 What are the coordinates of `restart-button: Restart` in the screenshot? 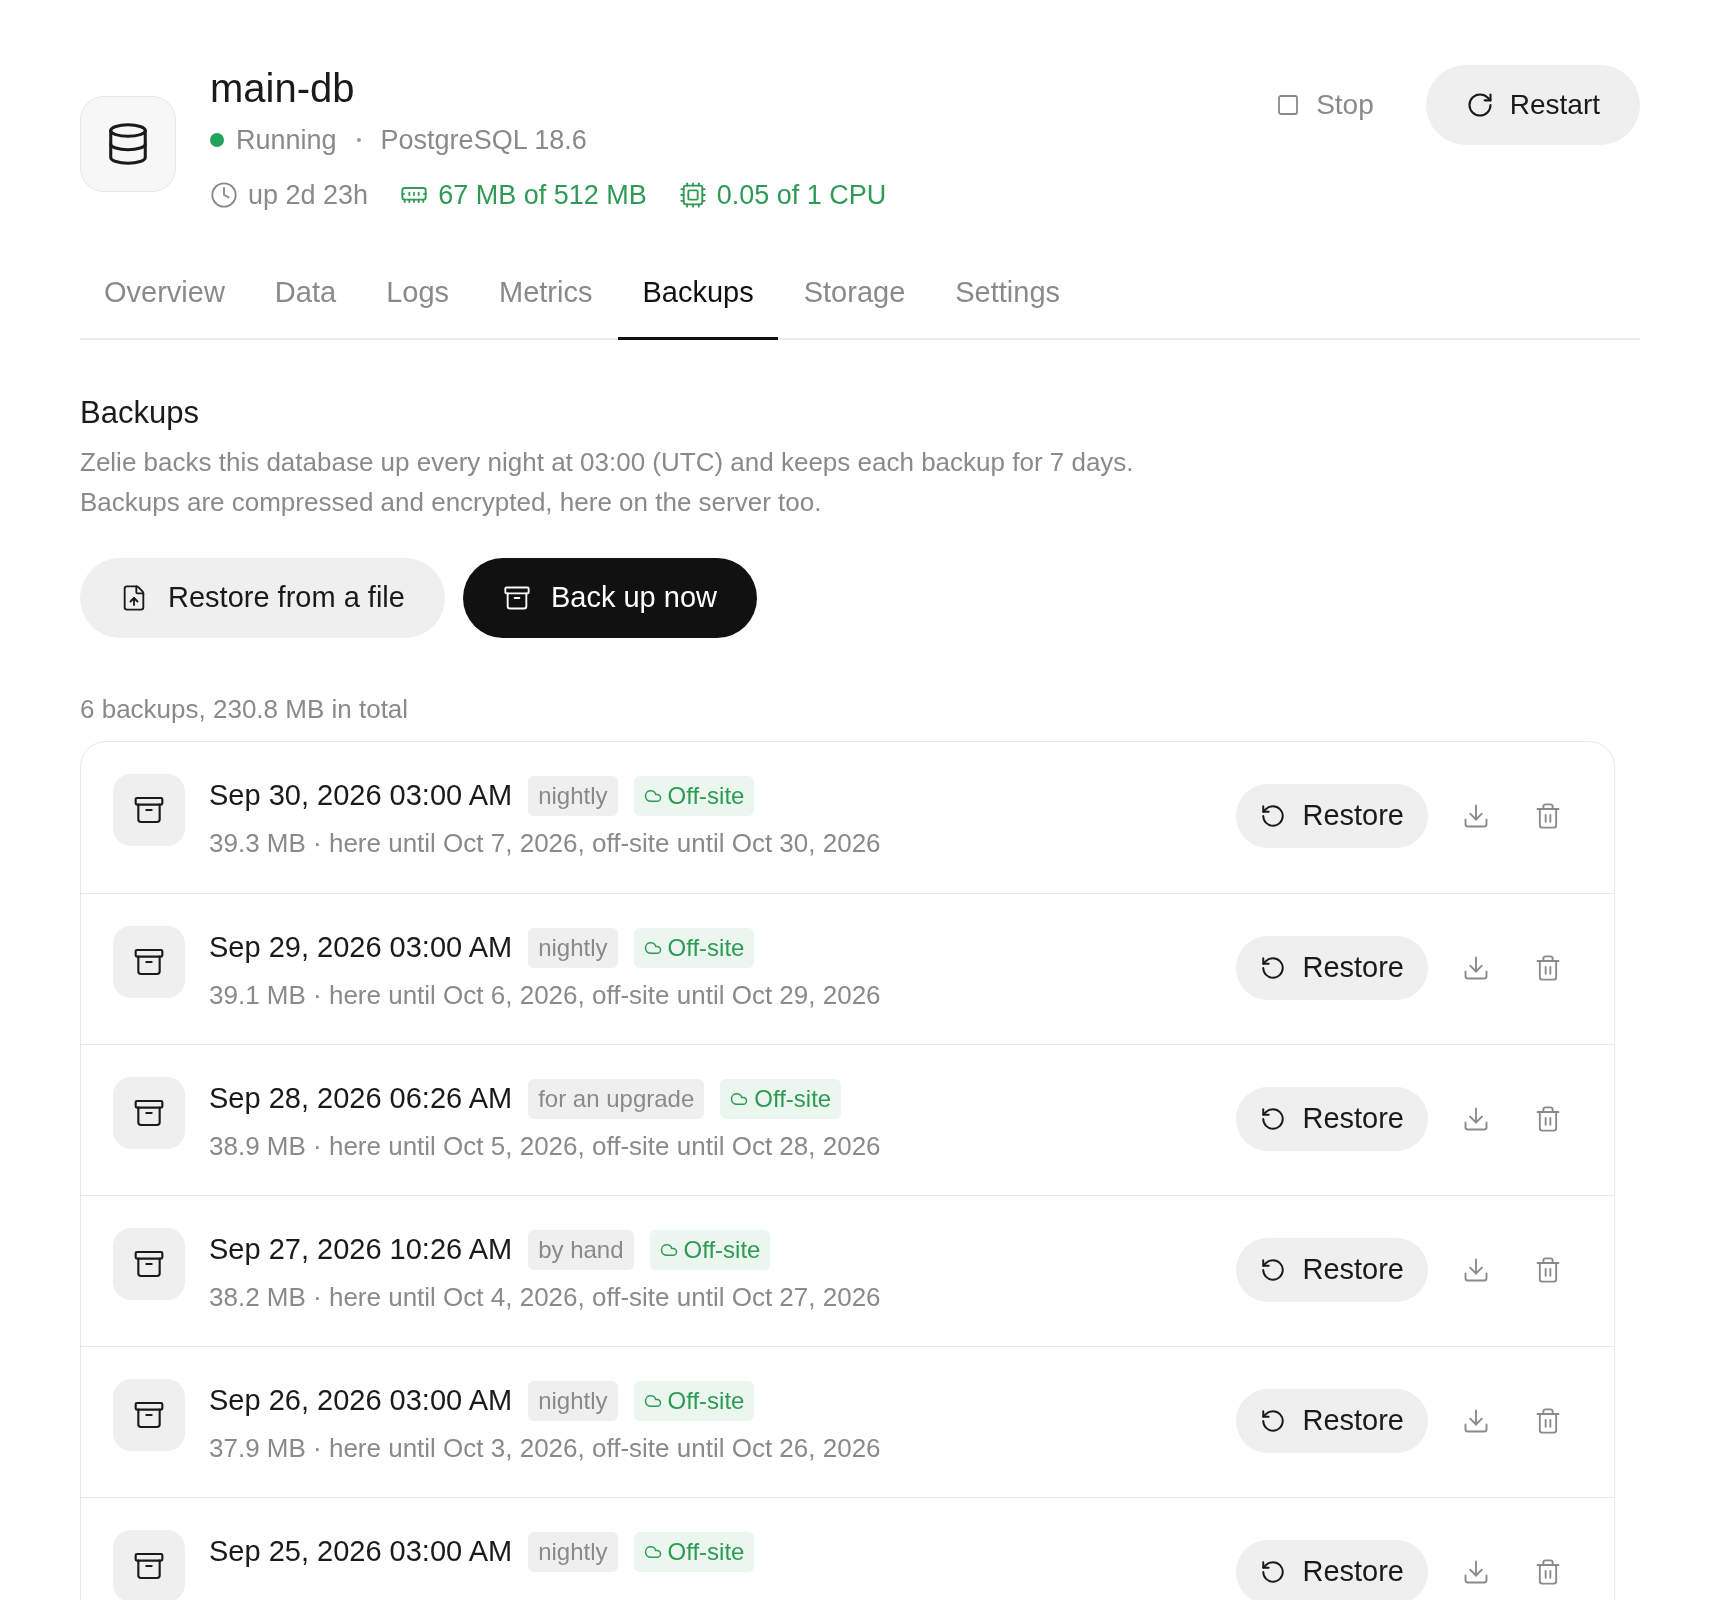 It's located at (1532, 105).